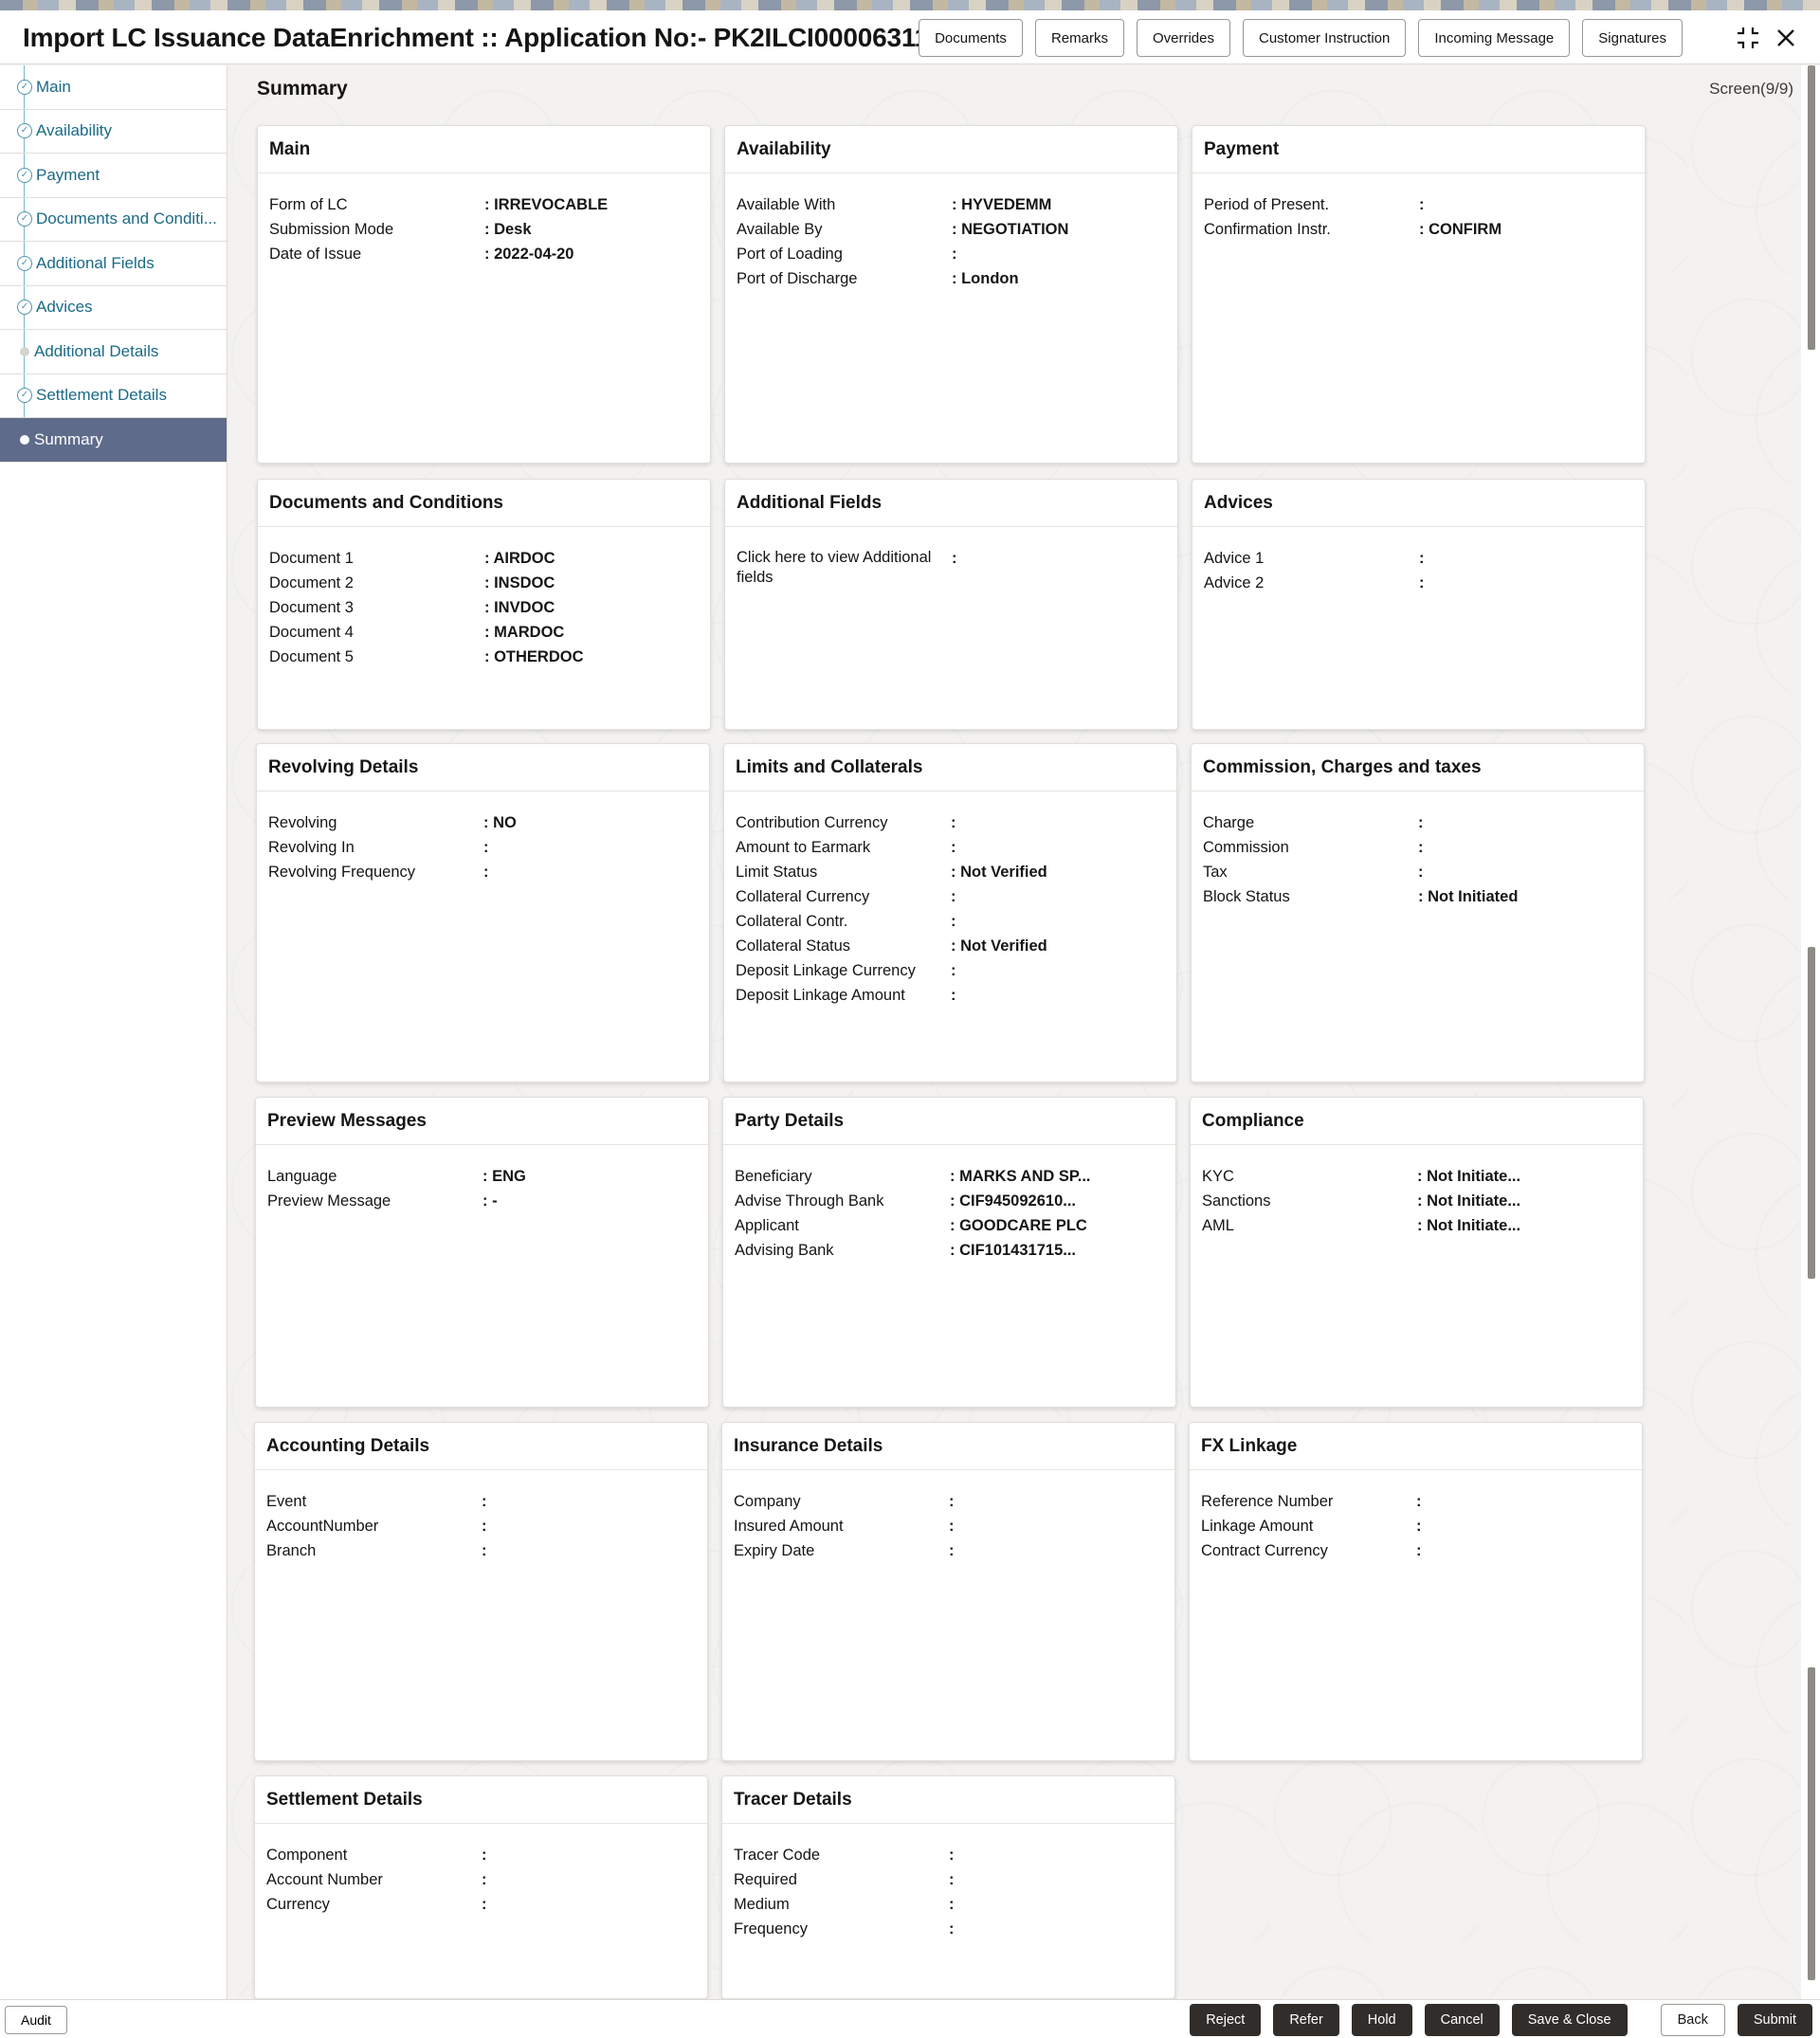 The width and height of the screenshot is (1820, 2038). Describe the element at coordinates (950, 847) in the screenshot. I see `field-row: Amount to Earmark:` at that location.